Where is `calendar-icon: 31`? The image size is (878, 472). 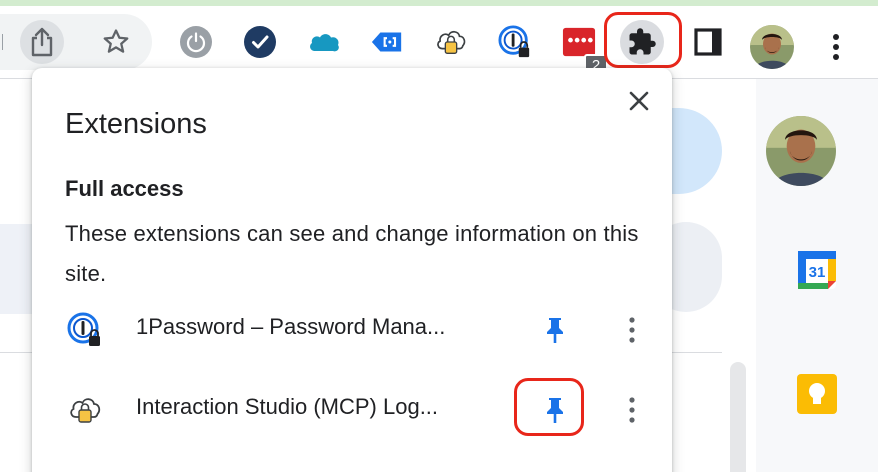
calendar-icon: 31 is located at coordinates (817, 270).